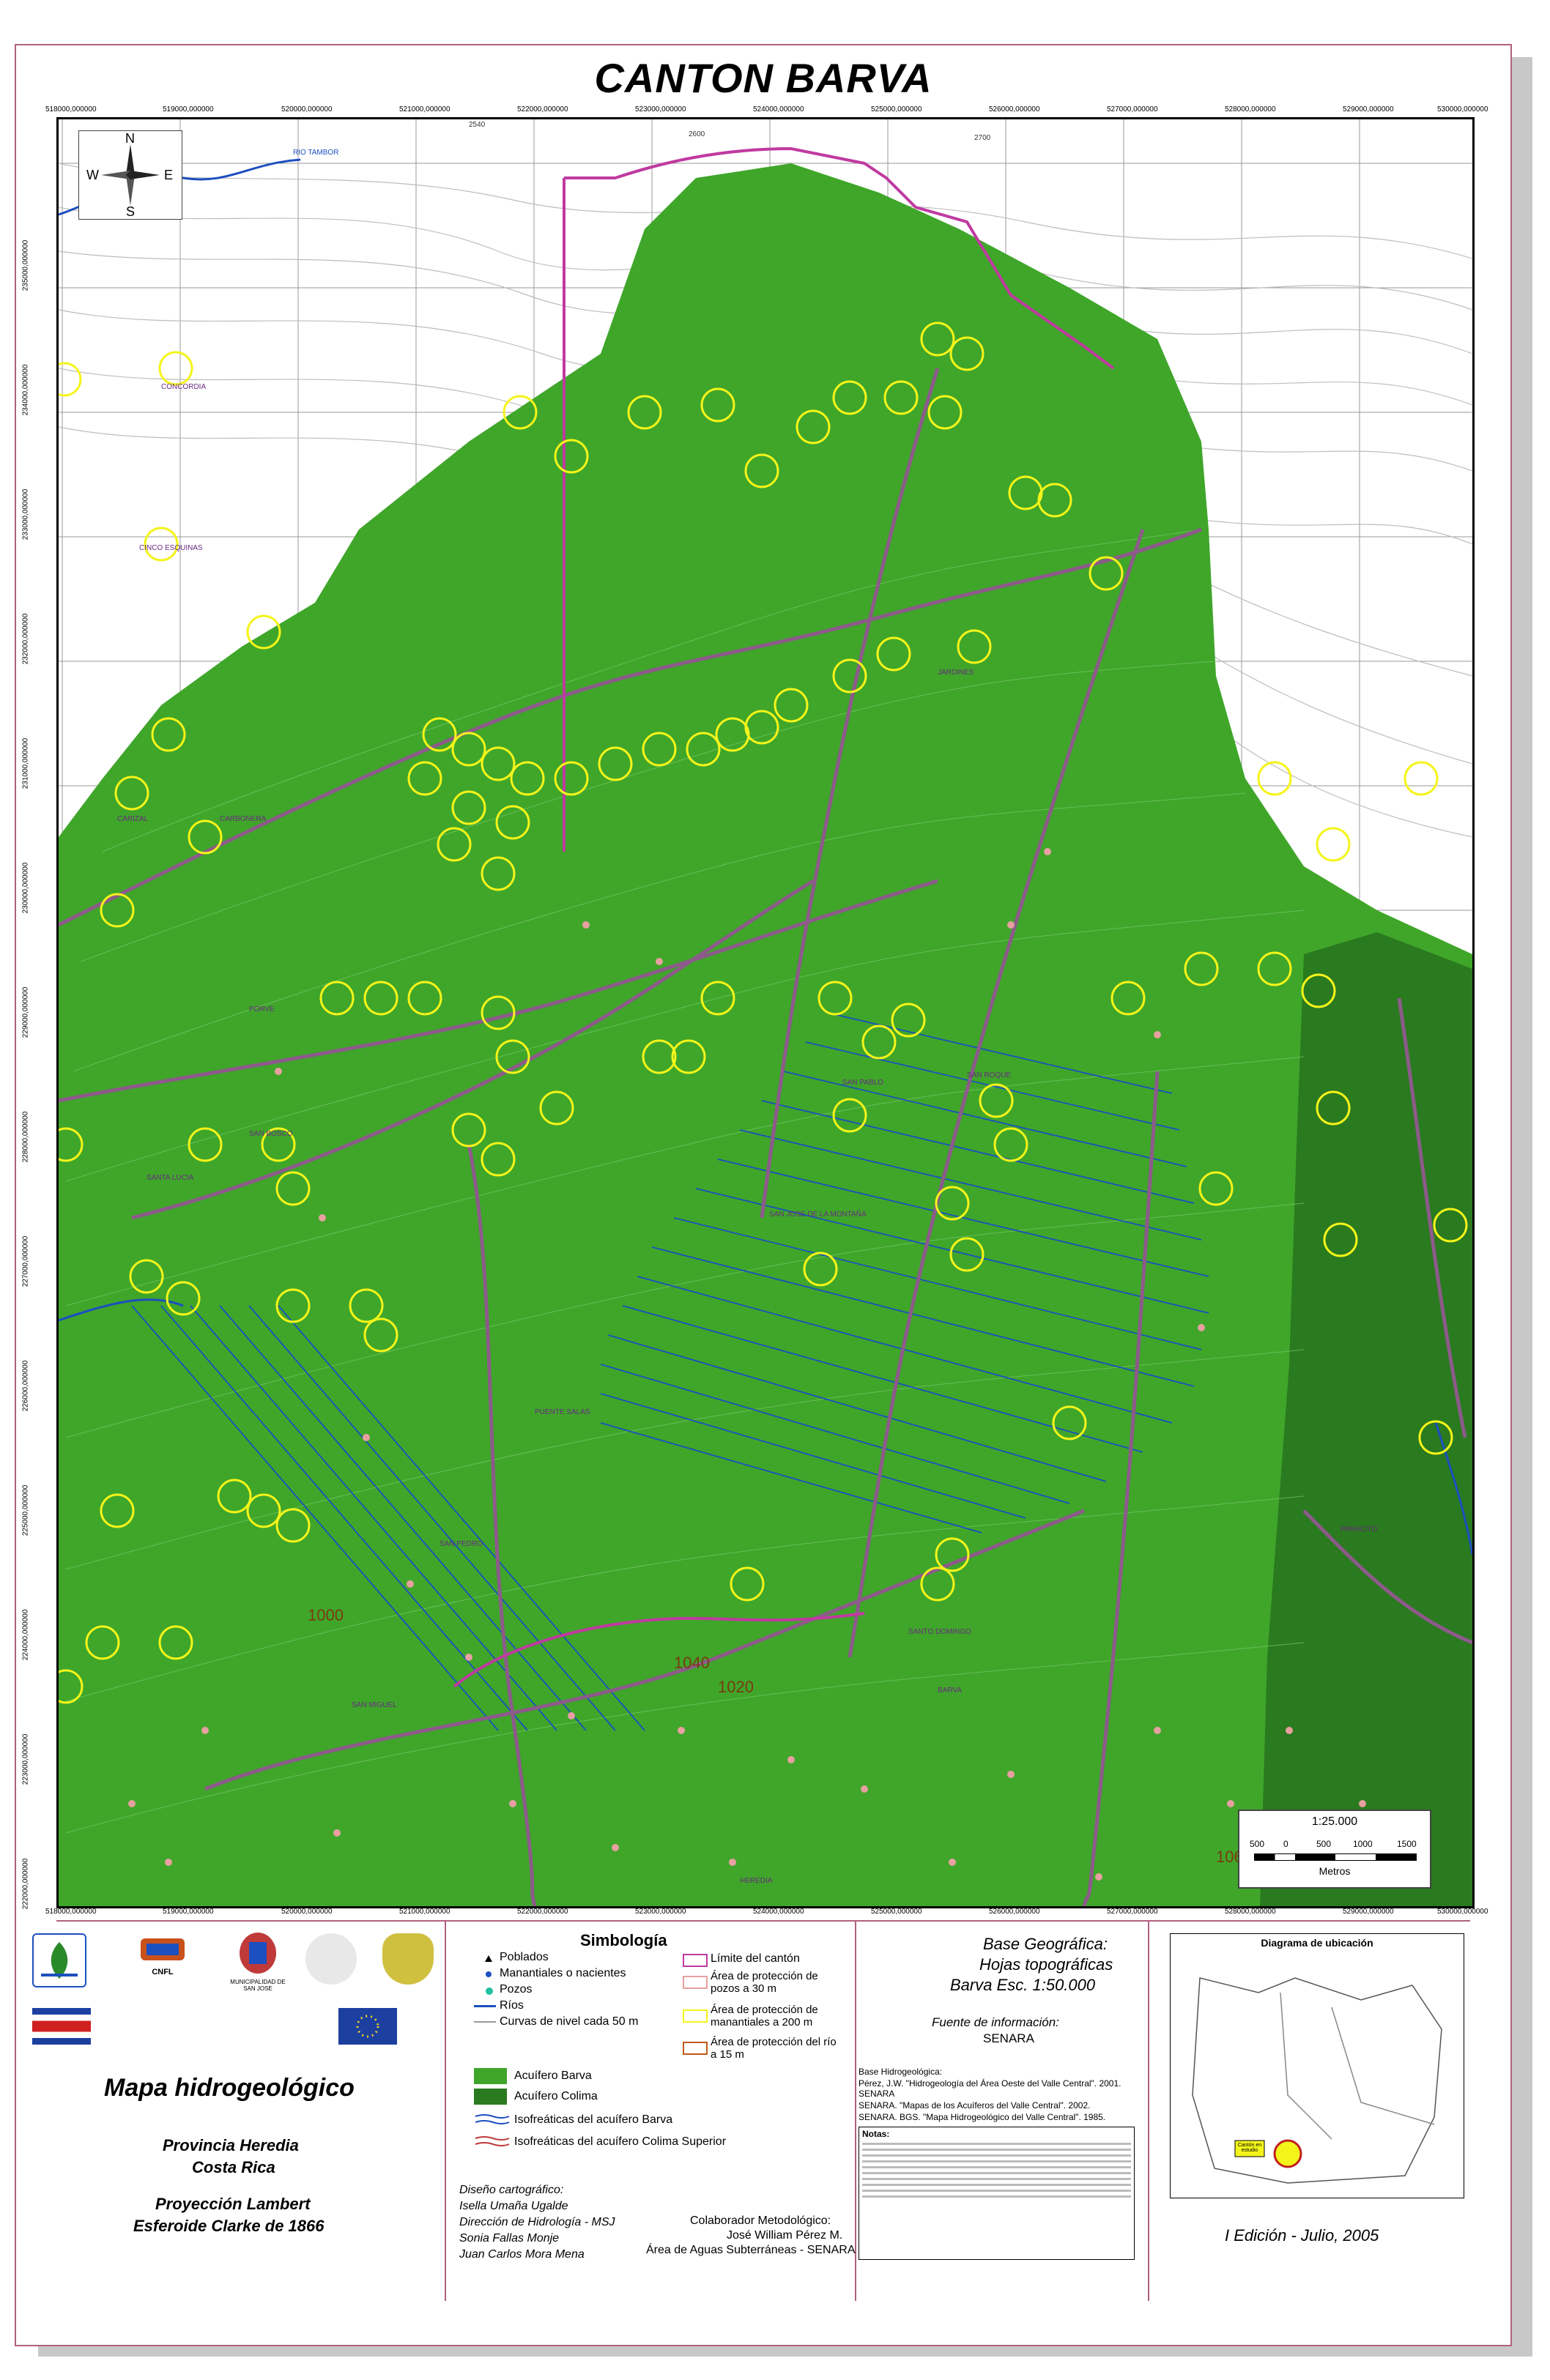 Image resolution: width=1550 pixels, height=2380 pixels. What do you see at coordinates (25, 390) in the screenshot?
I see `y-tick: 234000,000000` at bounding box center [25, 390].